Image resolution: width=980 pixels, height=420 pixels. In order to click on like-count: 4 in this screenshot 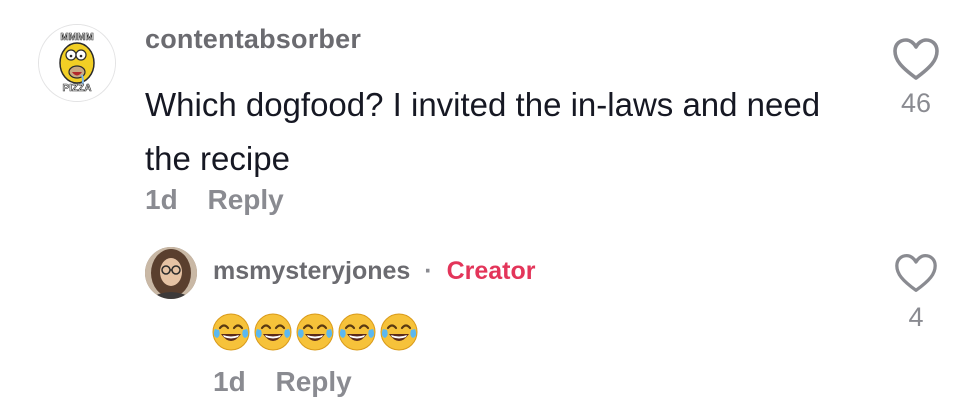, I will do `click(916, 317)`.